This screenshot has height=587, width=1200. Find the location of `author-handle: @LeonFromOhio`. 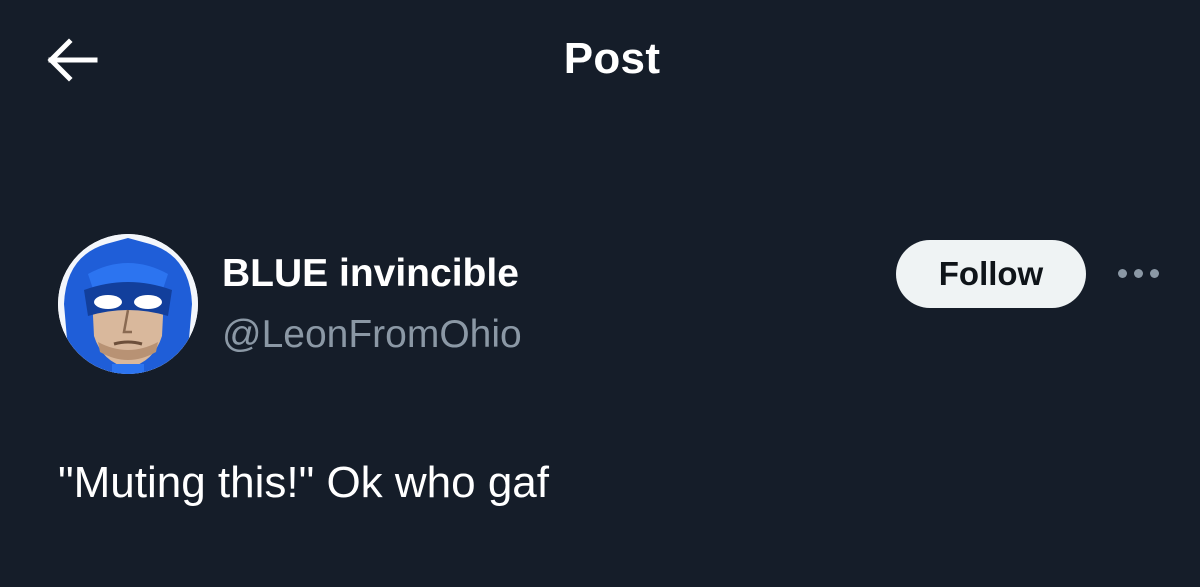

author-handle: @LeonFromOhio is located at coordinates (372, 335).